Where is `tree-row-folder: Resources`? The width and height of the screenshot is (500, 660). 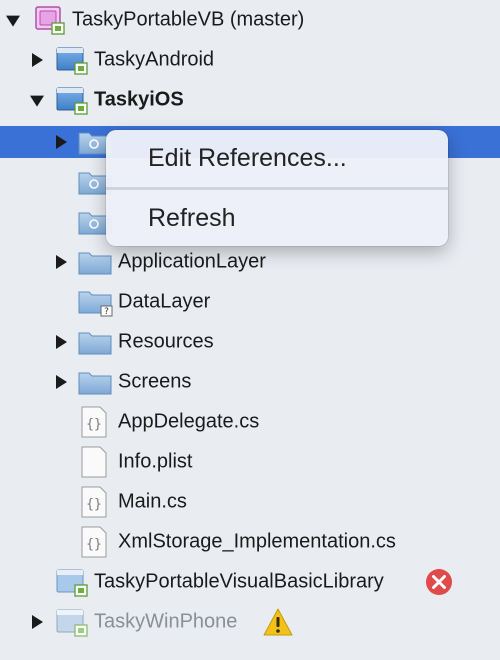 tree-row-folder: Resources is located at coordinates (250, 342).